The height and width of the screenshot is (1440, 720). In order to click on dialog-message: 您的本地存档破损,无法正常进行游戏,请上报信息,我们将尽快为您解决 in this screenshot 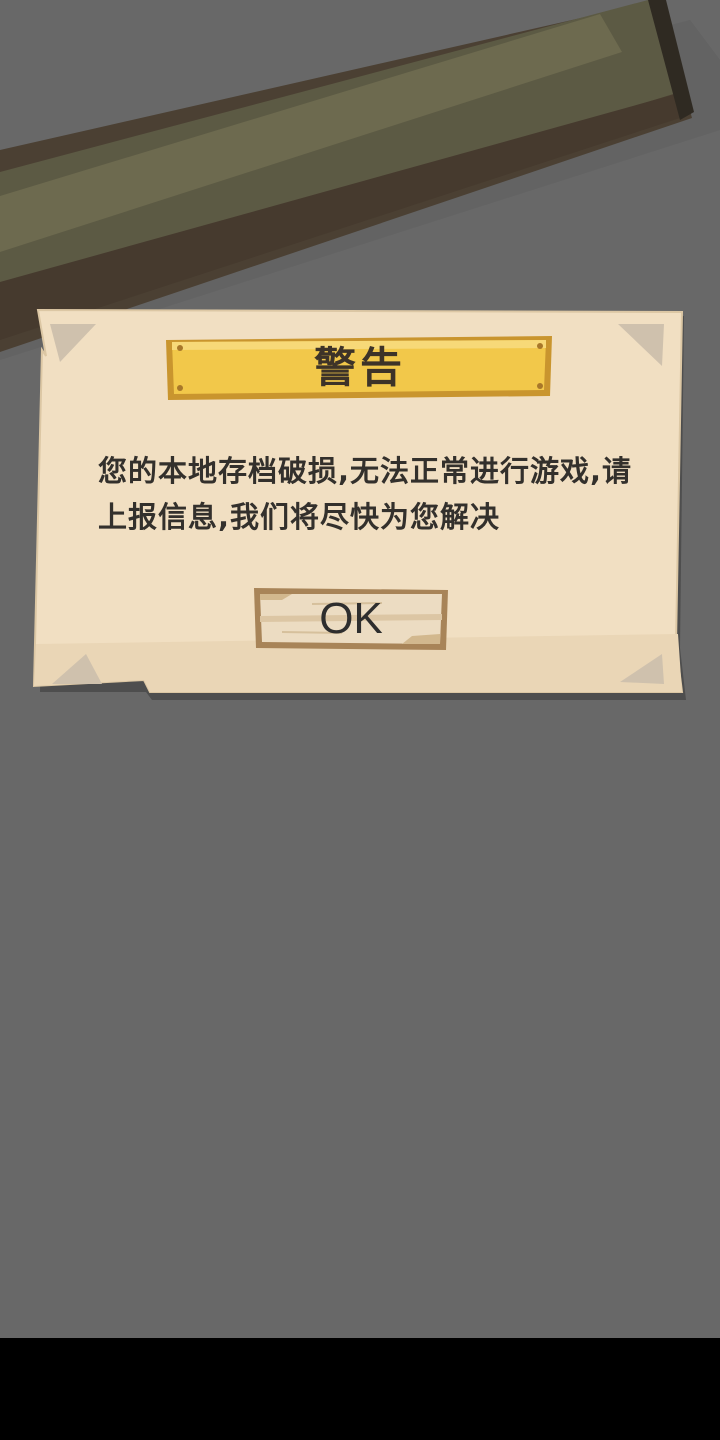, I will do `click(365, 494)`.